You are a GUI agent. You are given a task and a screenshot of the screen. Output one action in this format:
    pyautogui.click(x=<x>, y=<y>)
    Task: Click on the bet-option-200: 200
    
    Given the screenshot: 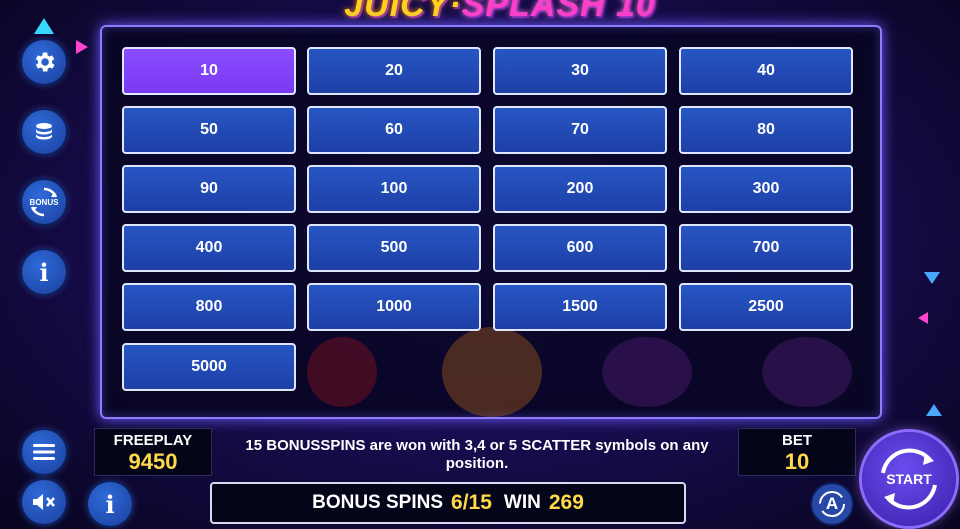 What is the action you would take?
    pyautogui.click(x=580, y=189)
    